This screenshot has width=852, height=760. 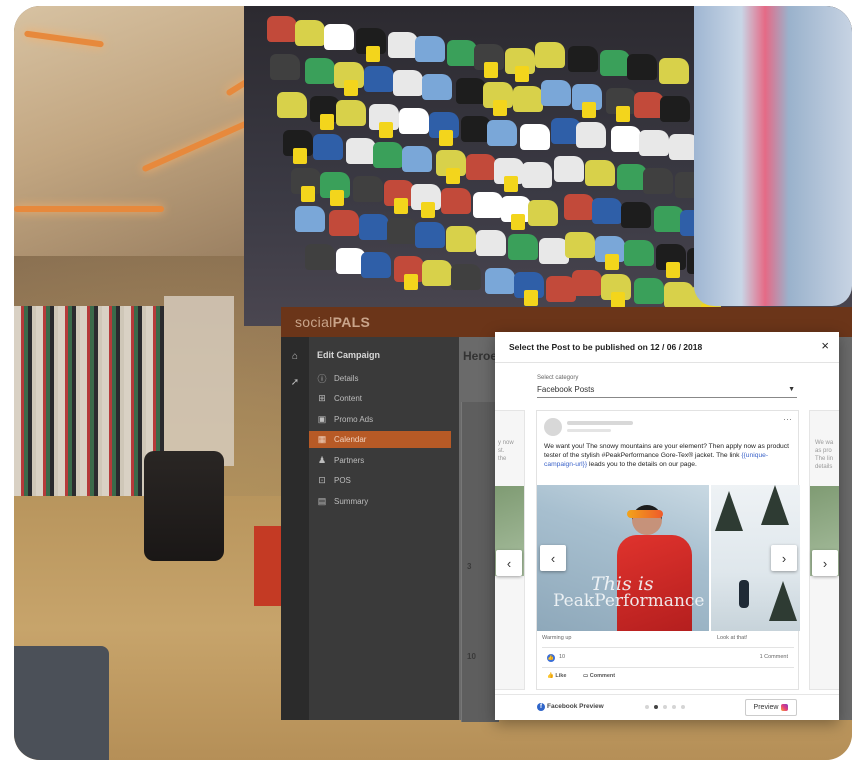 What do you see at coordinates (541, 707) in the screenshot?
I see `facebook-icon: f` at bounding box center [541, 707].